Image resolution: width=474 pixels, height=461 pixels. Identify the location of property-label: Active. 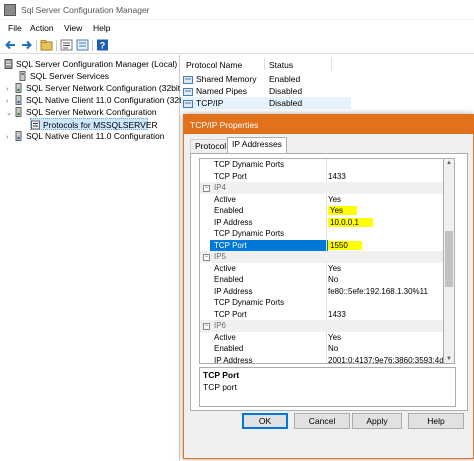
(225, 268).